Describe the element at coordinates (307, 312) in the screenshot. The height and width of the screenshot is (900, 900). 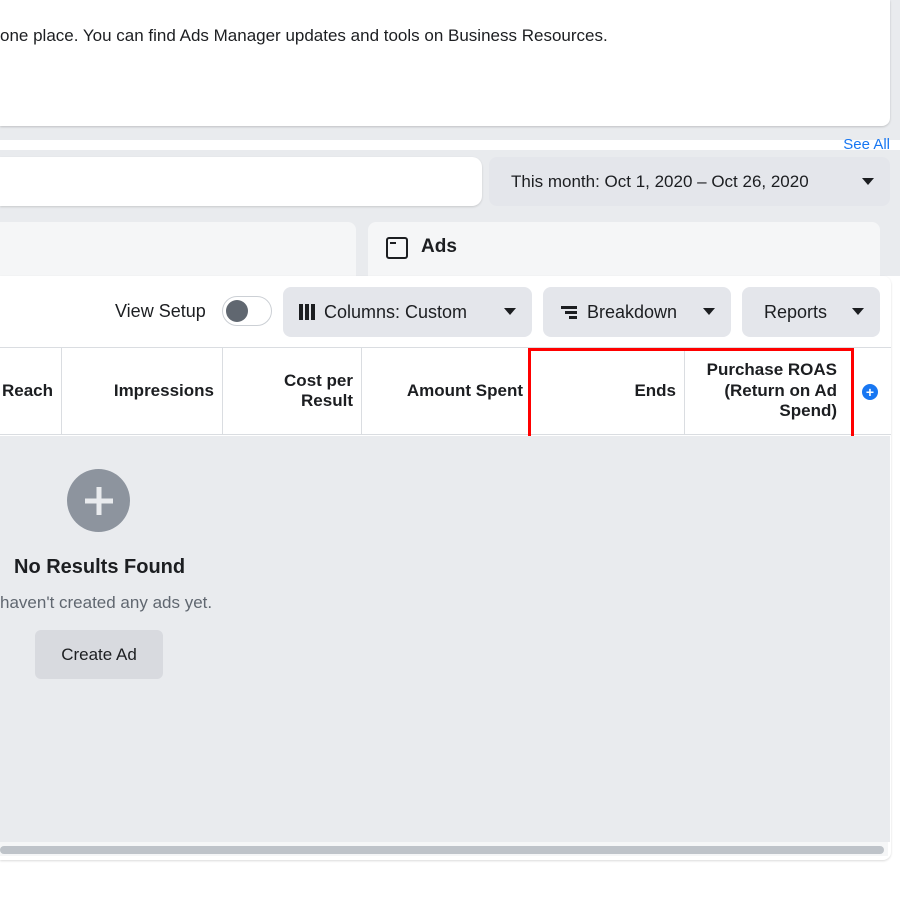
I see `columns-icon` at that location.